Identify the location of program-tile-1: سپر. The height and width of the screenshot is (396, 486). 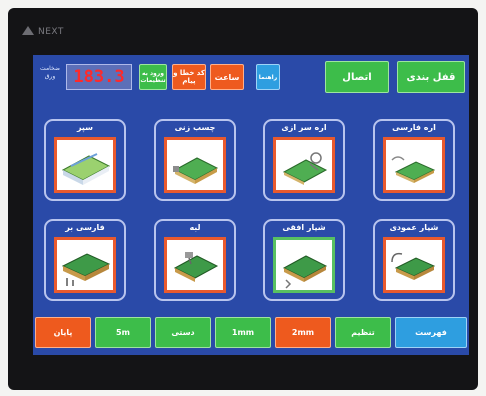
(85, 160).